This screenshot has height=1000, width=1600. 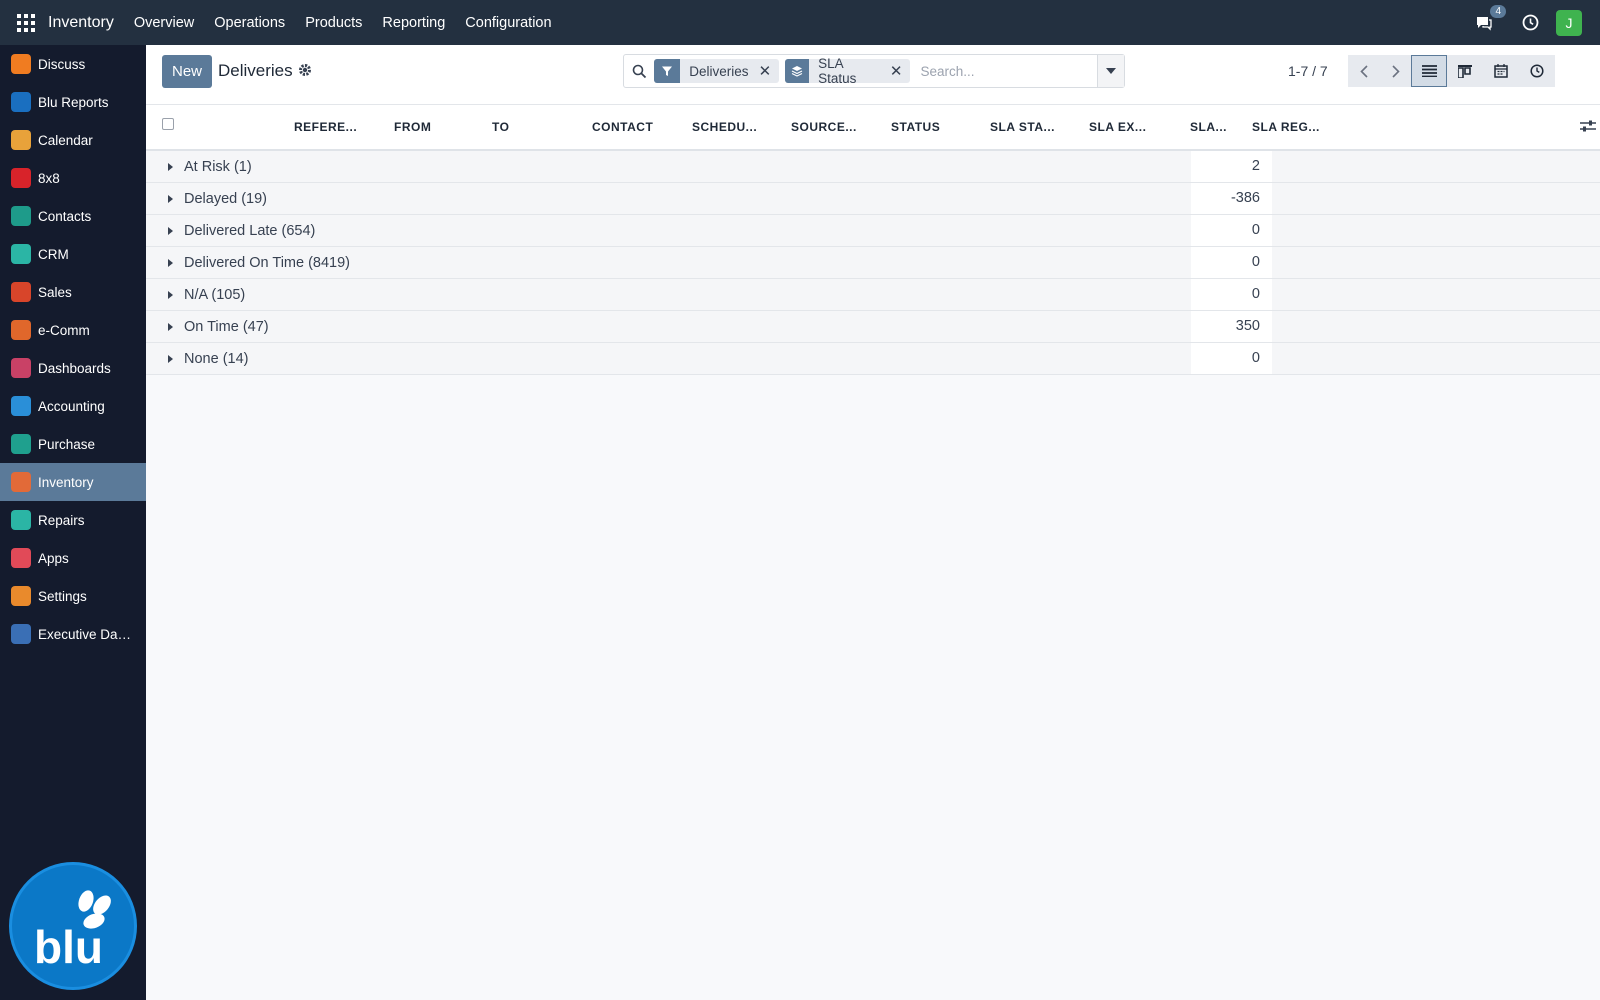 I want to click on group-row: Delivered On Time (8419) 0, so click(x=873, y=263).